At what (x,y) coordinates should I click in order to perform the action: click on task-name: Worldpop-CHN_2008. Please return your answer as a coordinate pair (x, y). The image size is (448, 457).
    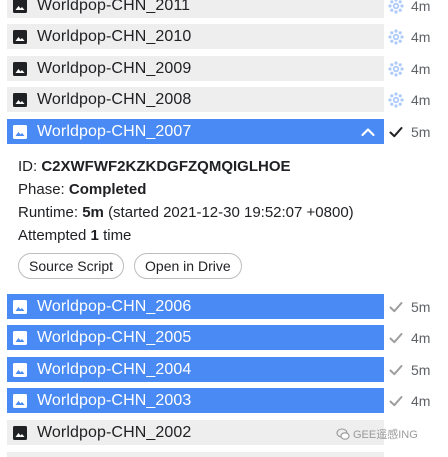
    Looking at the image, I should click on (114, 99).